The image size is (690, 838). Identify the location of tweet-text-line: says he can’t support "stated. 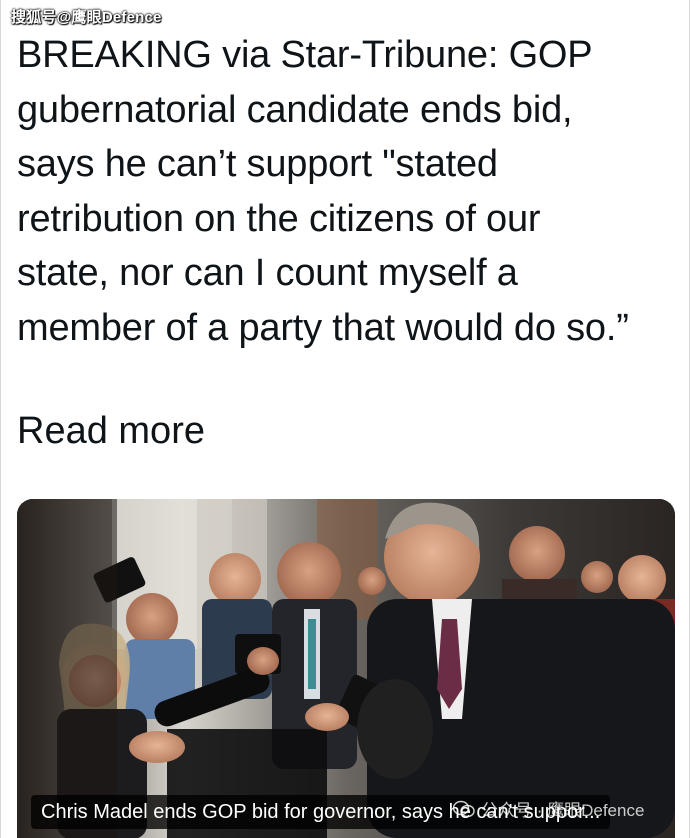
(257, 164).